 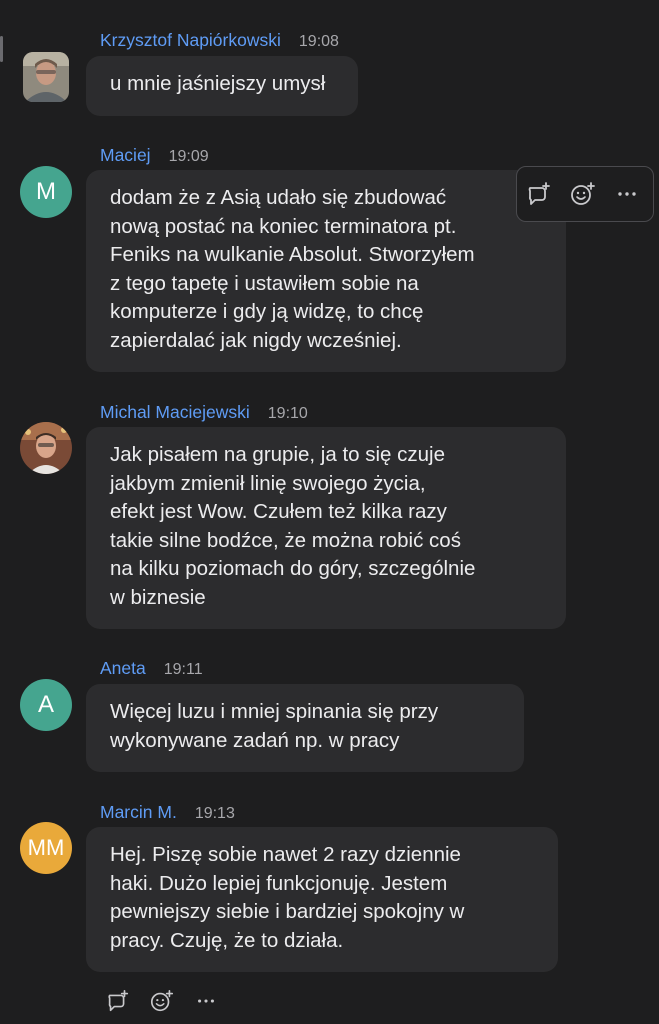 What do you see at coordinates (288, 414) in the screenshot?
I see `timestamp: 19:10` at bounding box center [288, 414].